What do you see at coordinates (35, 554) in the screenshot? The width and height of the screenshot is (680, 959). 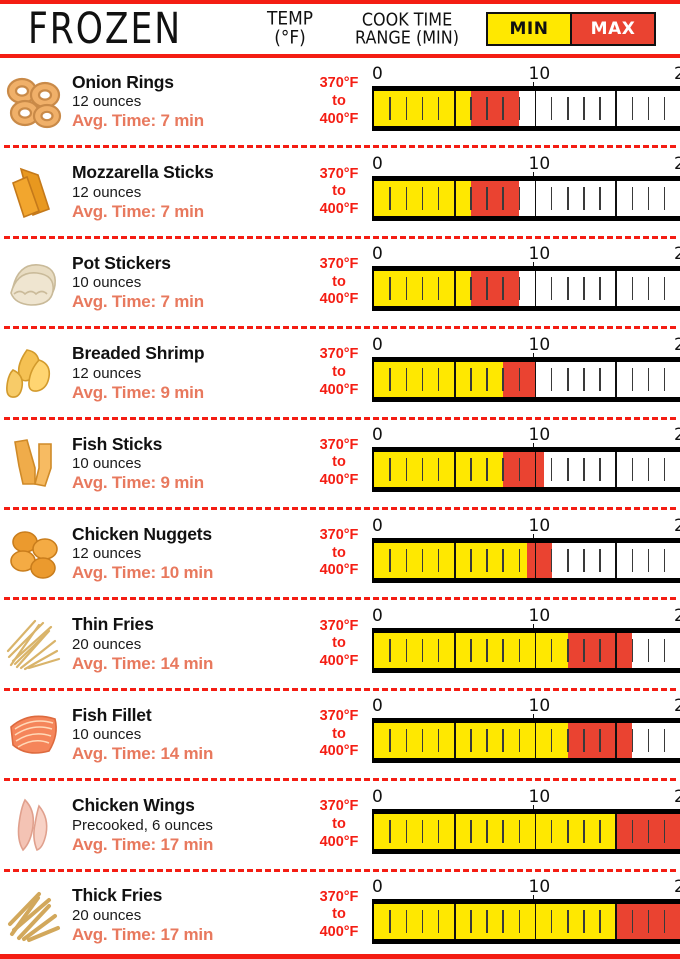 I see `chicken-nuggets-icon` at bounding box center [35, 554].